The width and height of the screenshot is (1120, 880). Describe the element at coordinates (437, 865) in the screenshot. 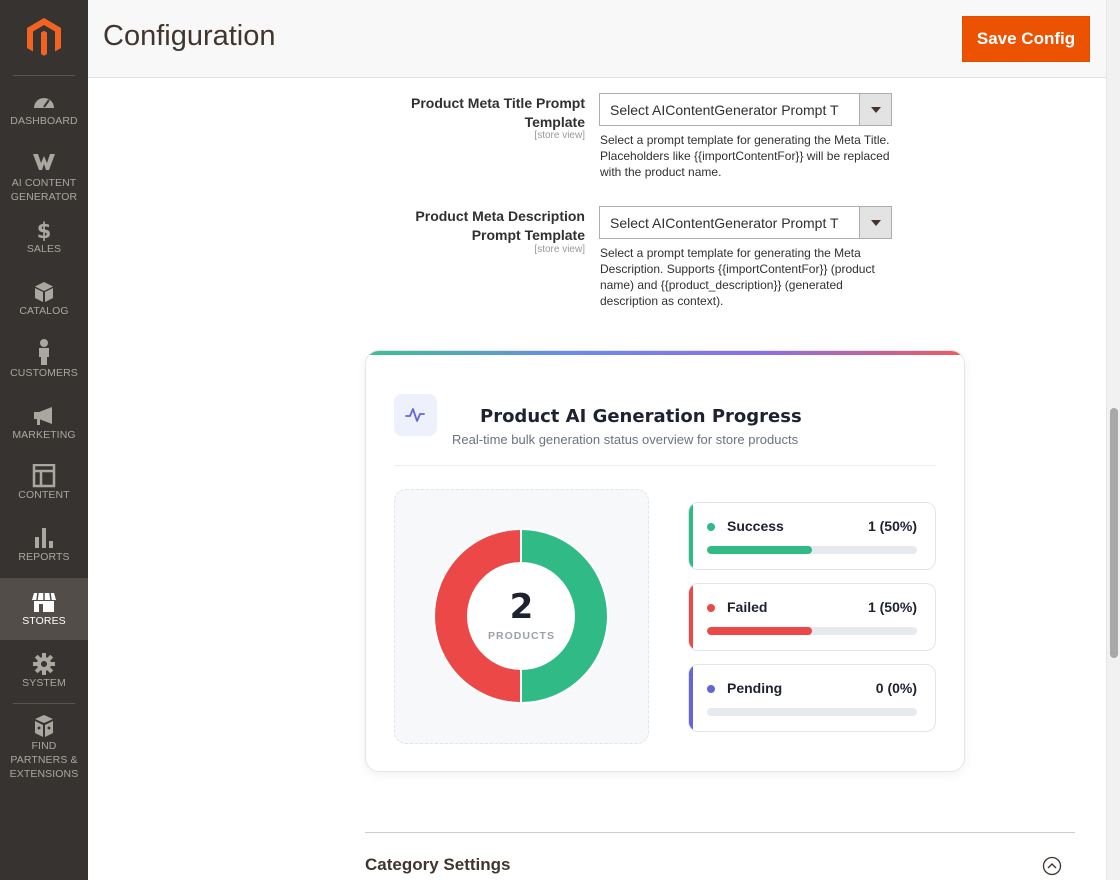

I see `category-settings-header: Category Settings` at that location.